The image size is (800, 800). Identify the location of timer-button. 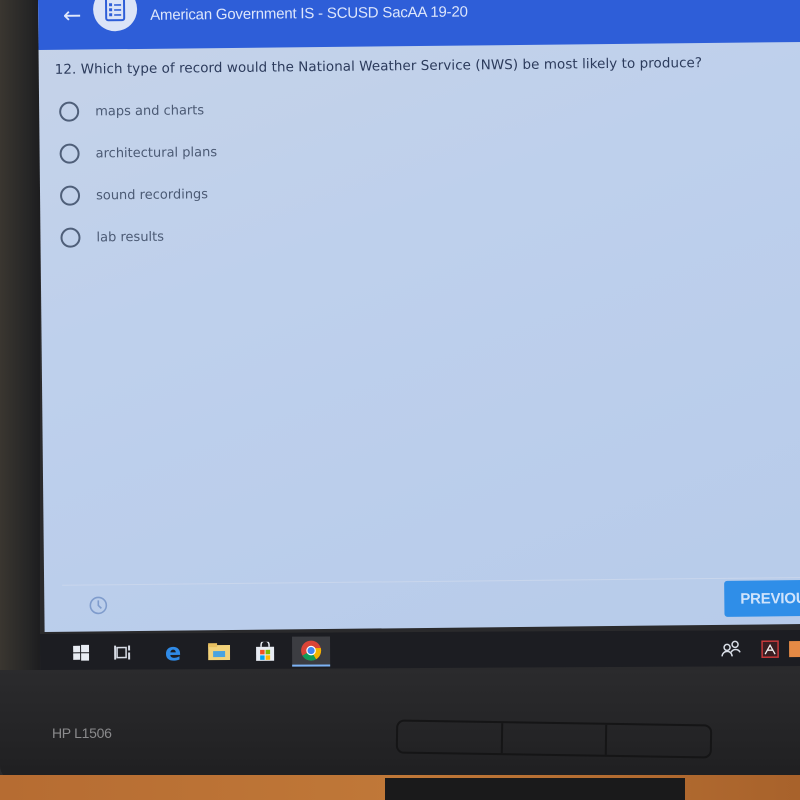
(98, 605).